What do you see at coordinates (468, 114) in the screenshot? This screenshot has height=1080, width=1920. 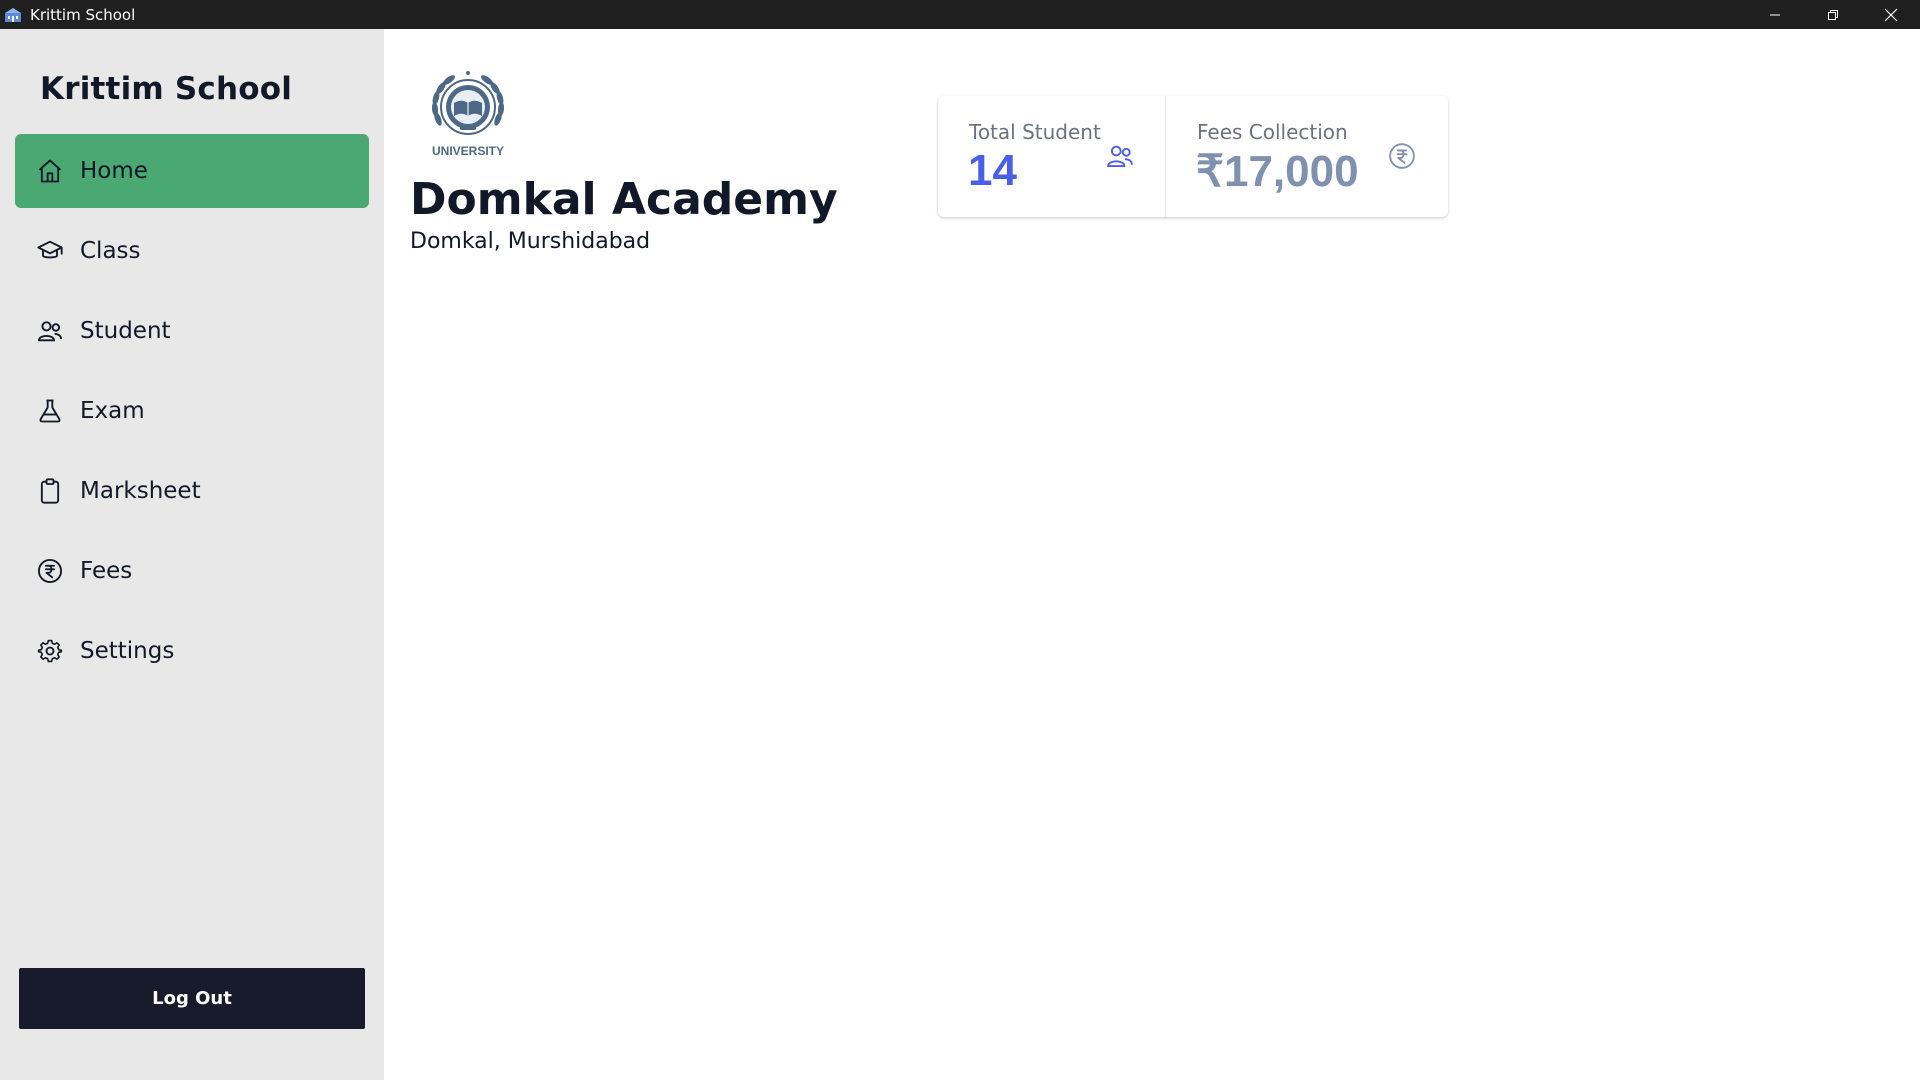 I see `university-logo: UNIVERSITY` at bounding box center [468, 114].